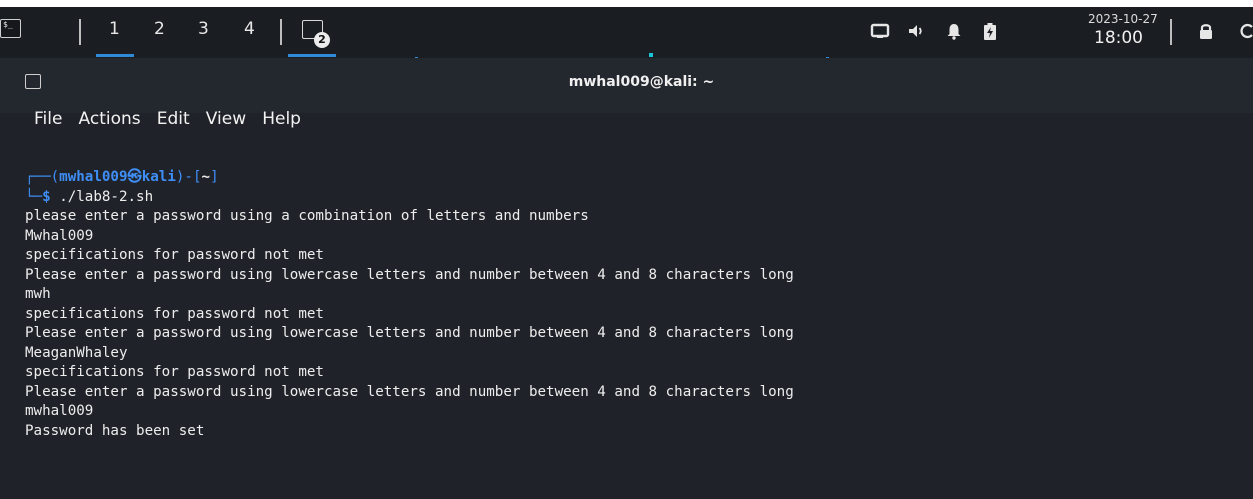 Image resolution: width=1253 pixels, height=499 pixels. Describe the element at coordinates (10, 28) in the screenshot. I see `terminal-launcher-icon: $_` at that location.